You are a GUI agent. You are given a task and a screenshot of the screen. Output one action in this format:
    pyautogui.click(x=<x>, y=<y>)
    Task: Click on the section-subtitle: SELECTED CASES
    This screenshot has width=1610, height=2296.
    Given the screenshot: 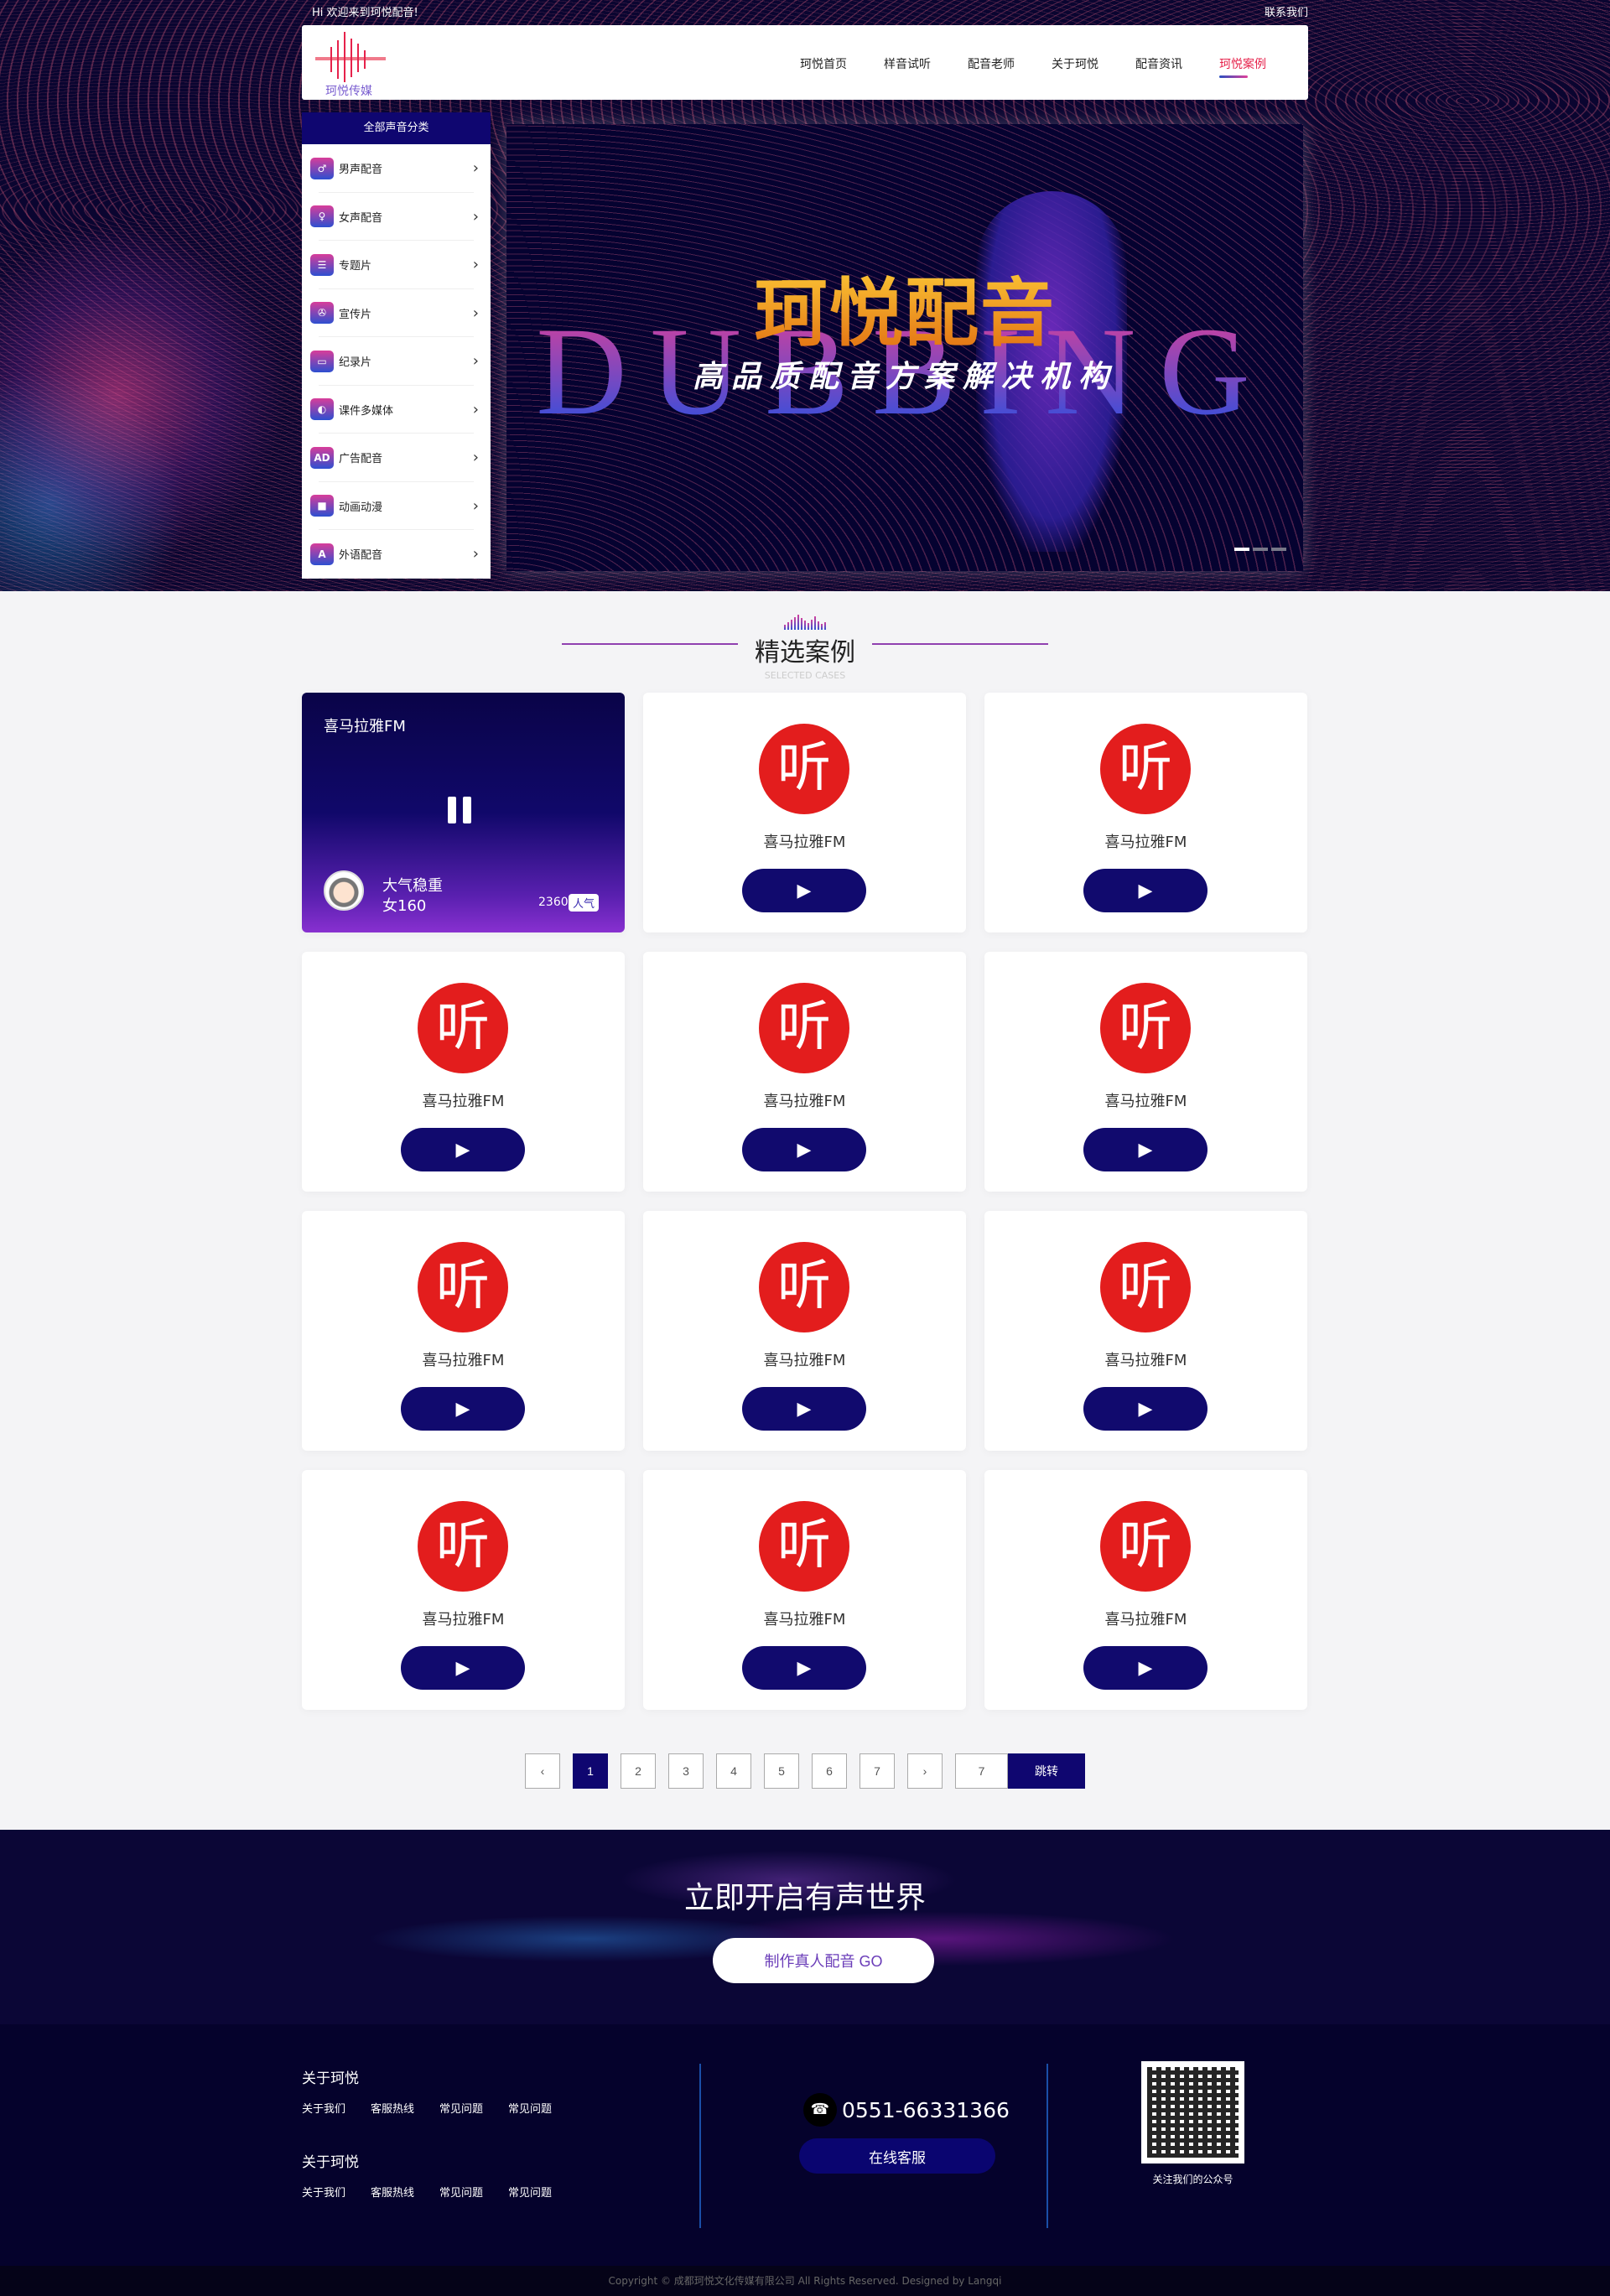 What is the action you would take?
    pyautogui.click(x=805, y=675)
    